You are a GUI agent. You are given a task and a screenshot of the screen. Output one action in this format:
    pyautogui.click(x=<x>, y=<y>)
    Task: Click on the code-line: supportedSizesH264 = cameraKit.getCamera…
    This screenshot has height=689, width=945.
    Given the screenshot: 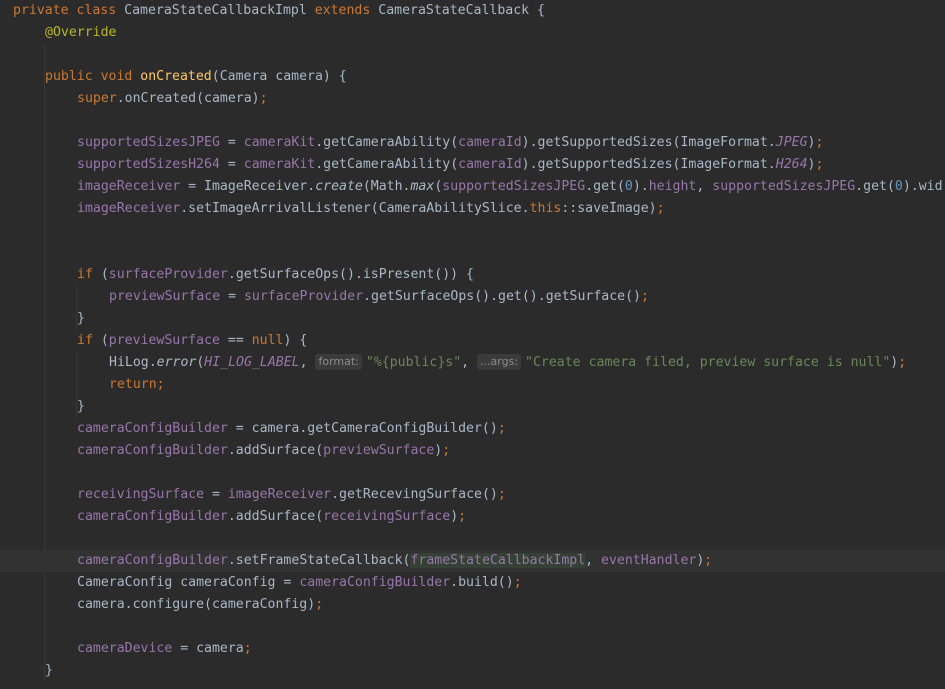 What is the action you would take?
    pyautogui.click(x=472, y=165)
    